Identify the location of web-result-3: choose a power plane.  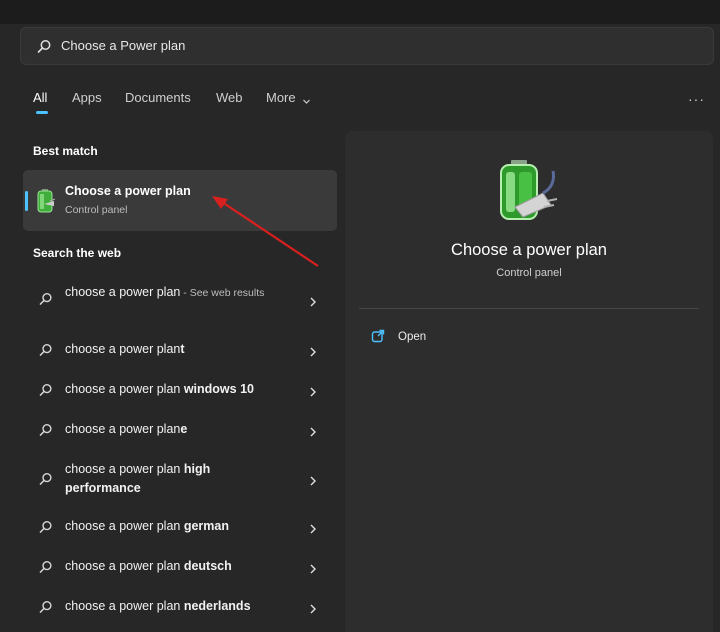
(180, 430).